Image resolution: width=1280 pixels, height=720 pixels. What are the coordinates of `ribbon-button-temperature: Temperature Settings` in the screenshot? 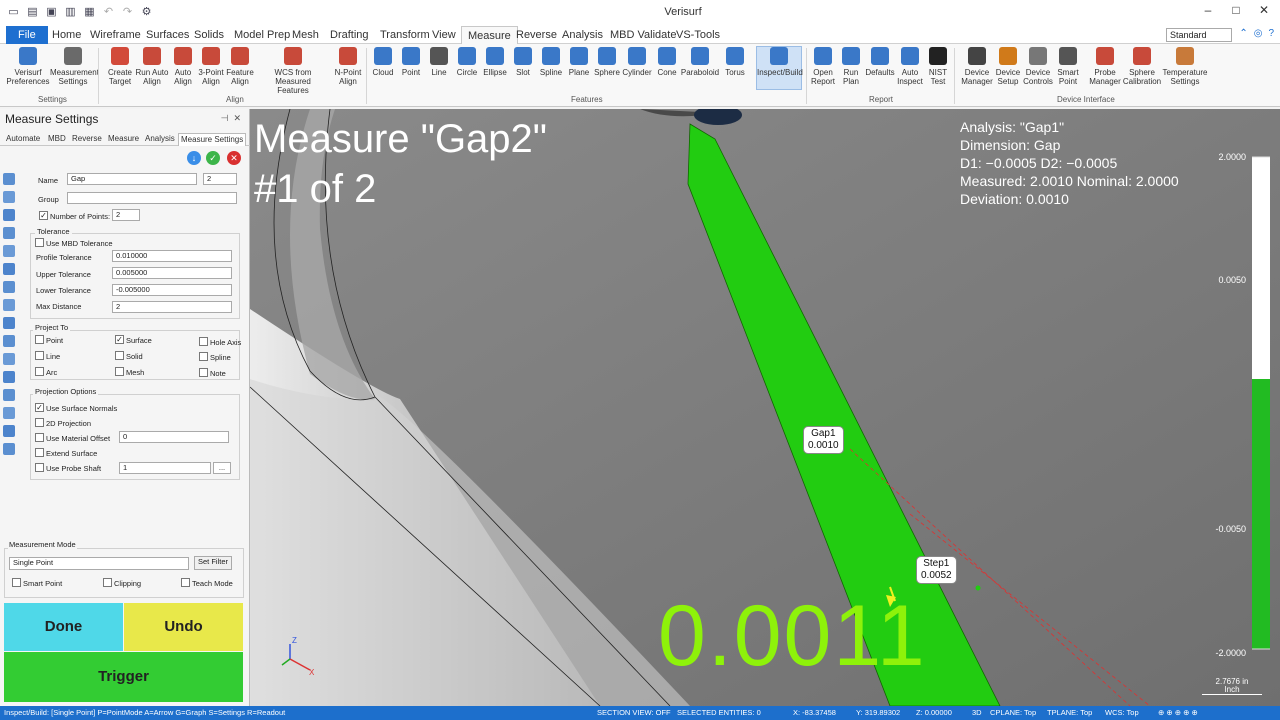 It's located at (1185, 66).